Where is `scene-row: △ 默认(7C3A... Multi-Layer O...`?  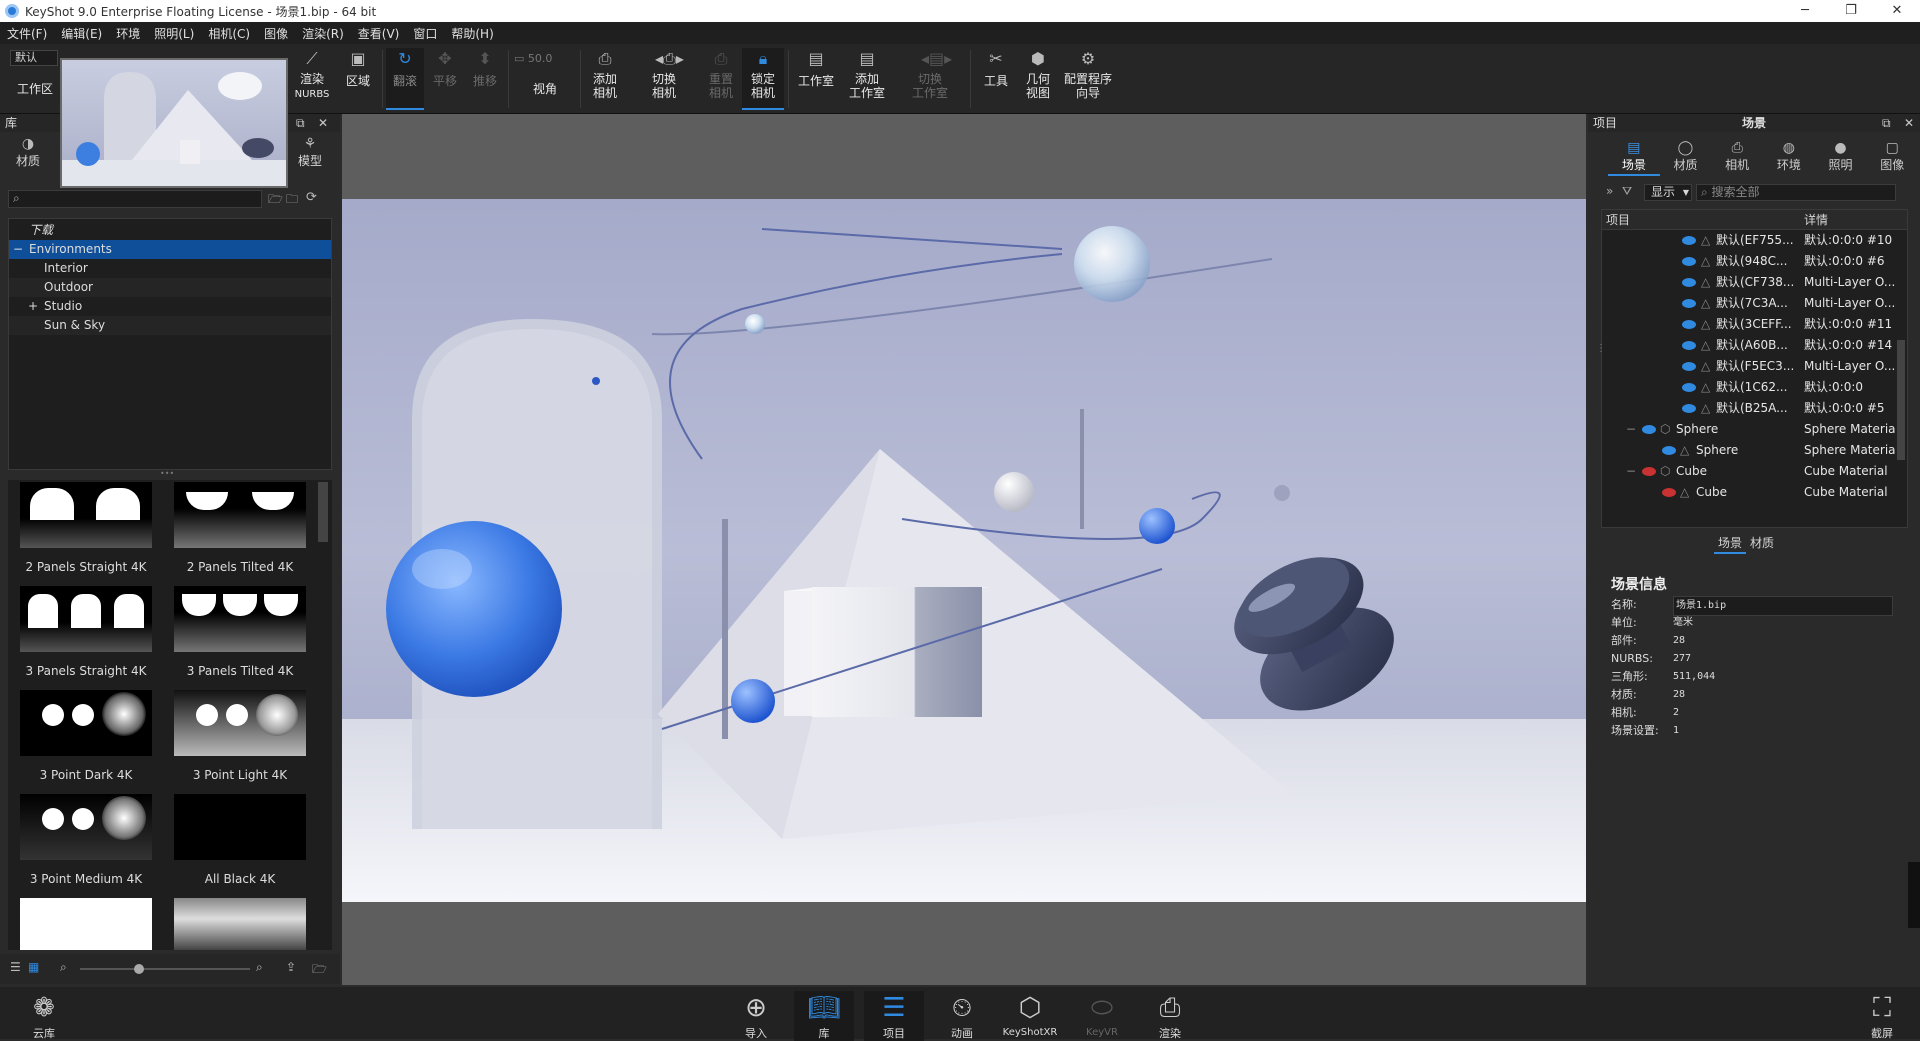 scene-row: △ 默认(7C3A... Multi-Layer O... is located at coordinates (1754, 303).